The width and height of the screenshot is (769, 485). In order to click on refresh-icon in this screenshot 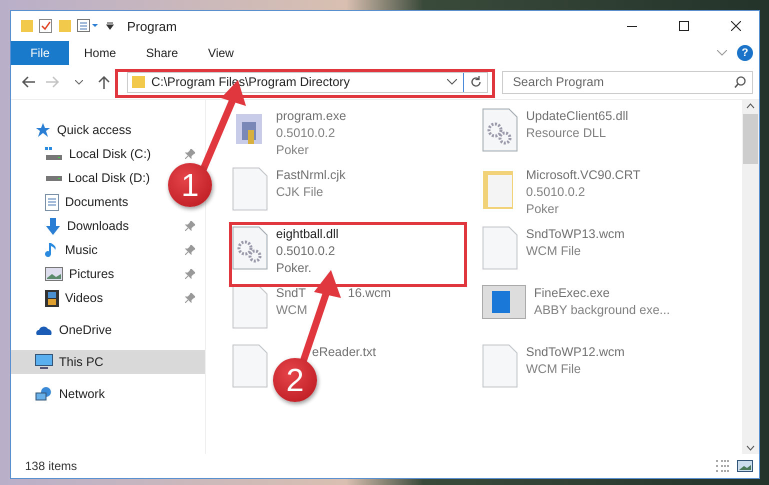, I will do `click(476, 82)`.